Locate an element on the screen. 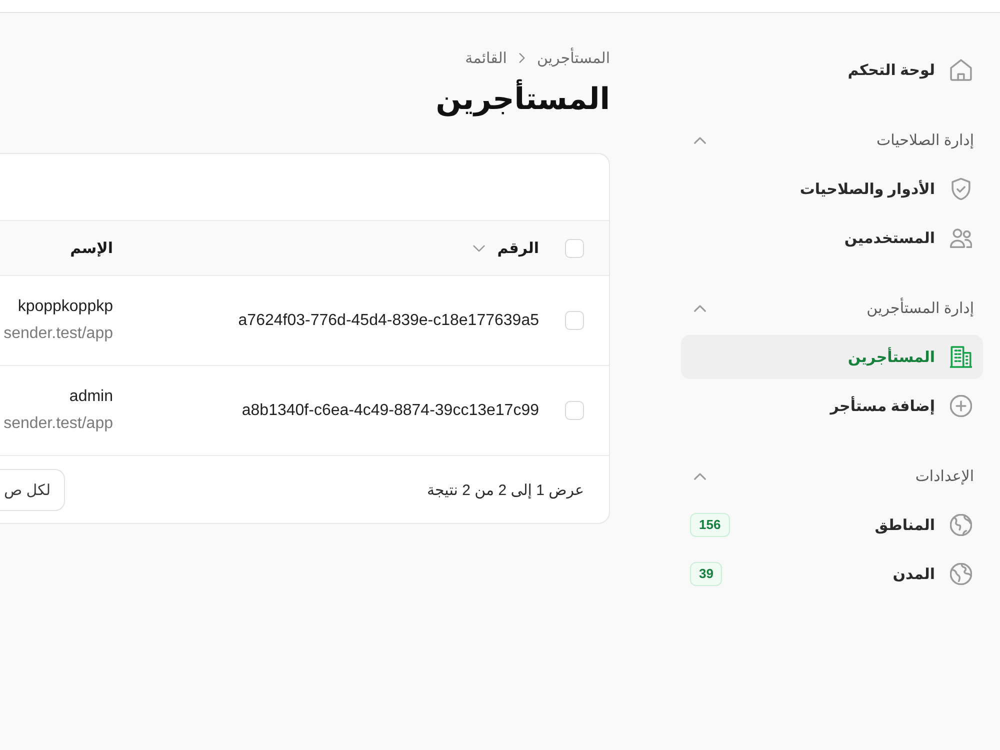  count-badge: 156 is located at coordinates (710, 525).